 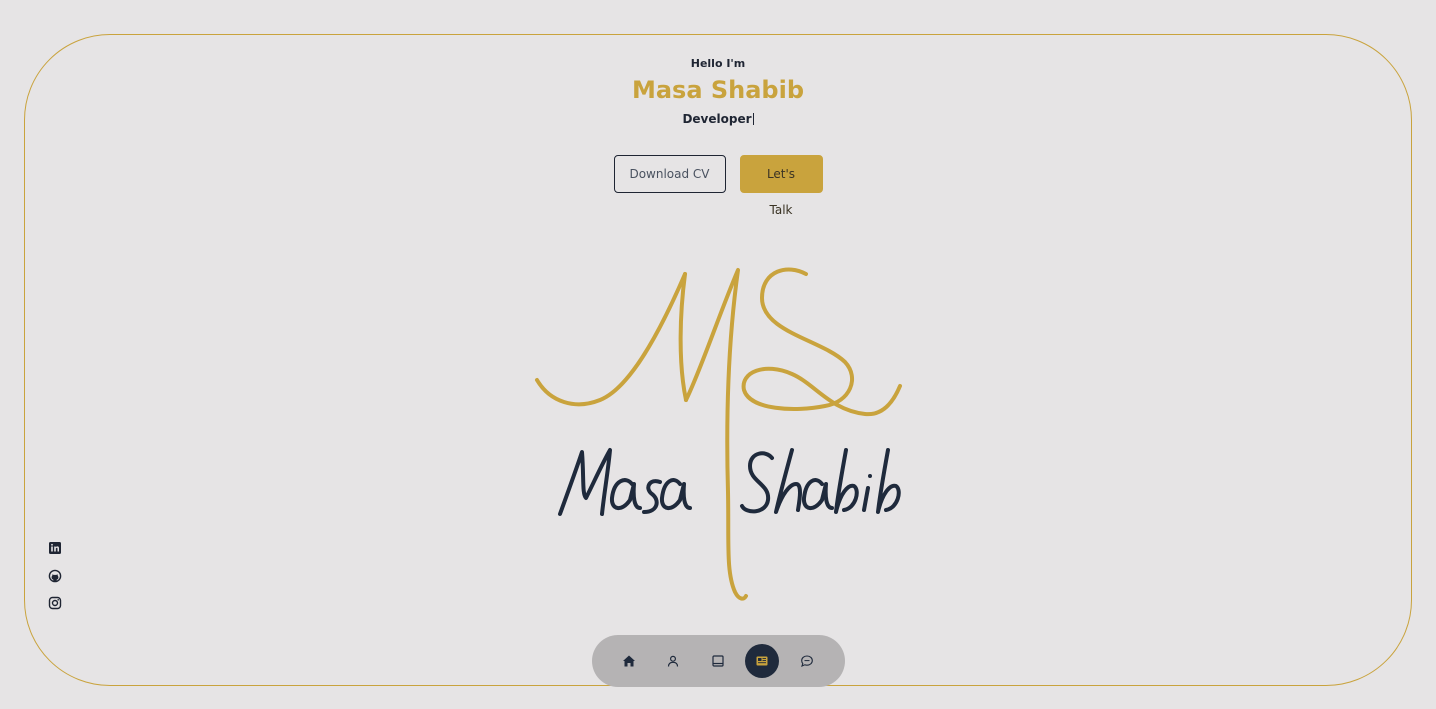 I want to click on github-icon, so click(x=55, y=575).